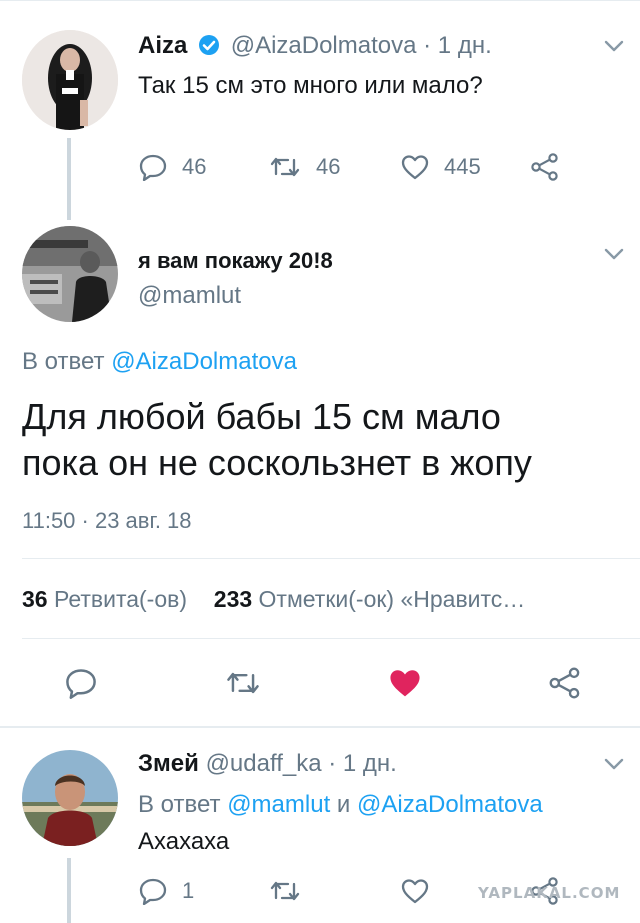 The height and width of the screenshot is (923, 640). Describe the element at coordinates (162, 45) in the screenshot. I see `author-name: Aiza` at that location.